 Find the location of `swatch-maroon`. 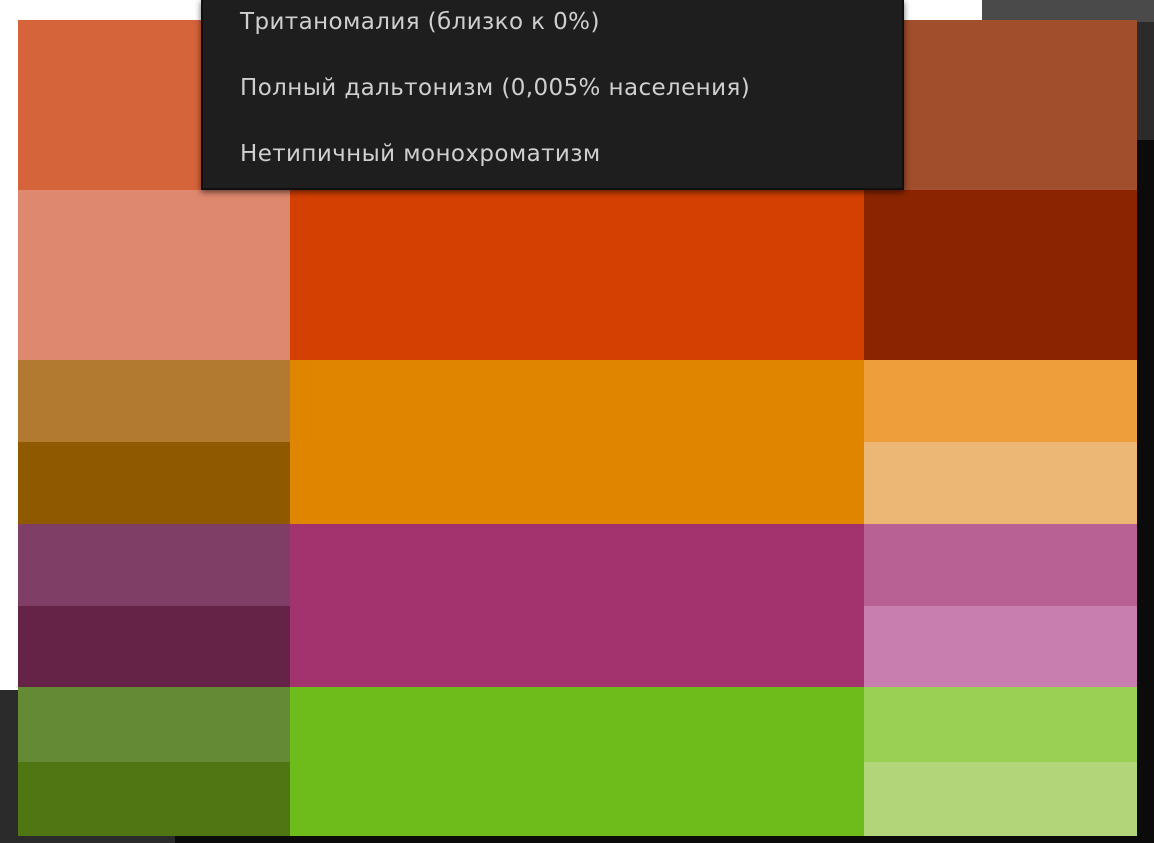

swatch-maroon is located at coordinates (1000, 275).